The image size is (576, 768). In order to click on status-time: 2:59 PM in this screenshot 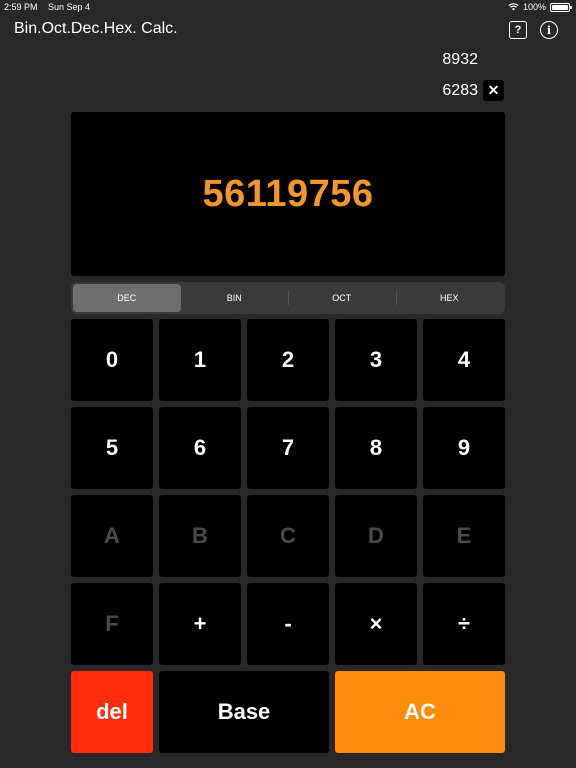, I will do `click(21, 7)`.